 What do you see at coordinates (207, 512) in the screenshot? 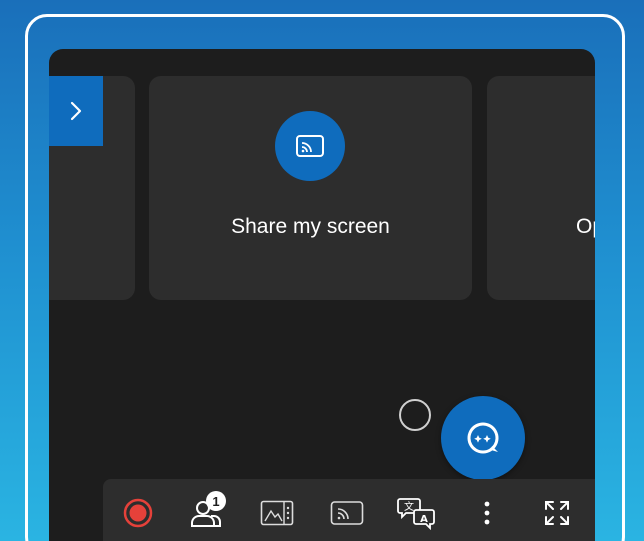
I see `participants-button: 1` at bounding box center [207, 512].